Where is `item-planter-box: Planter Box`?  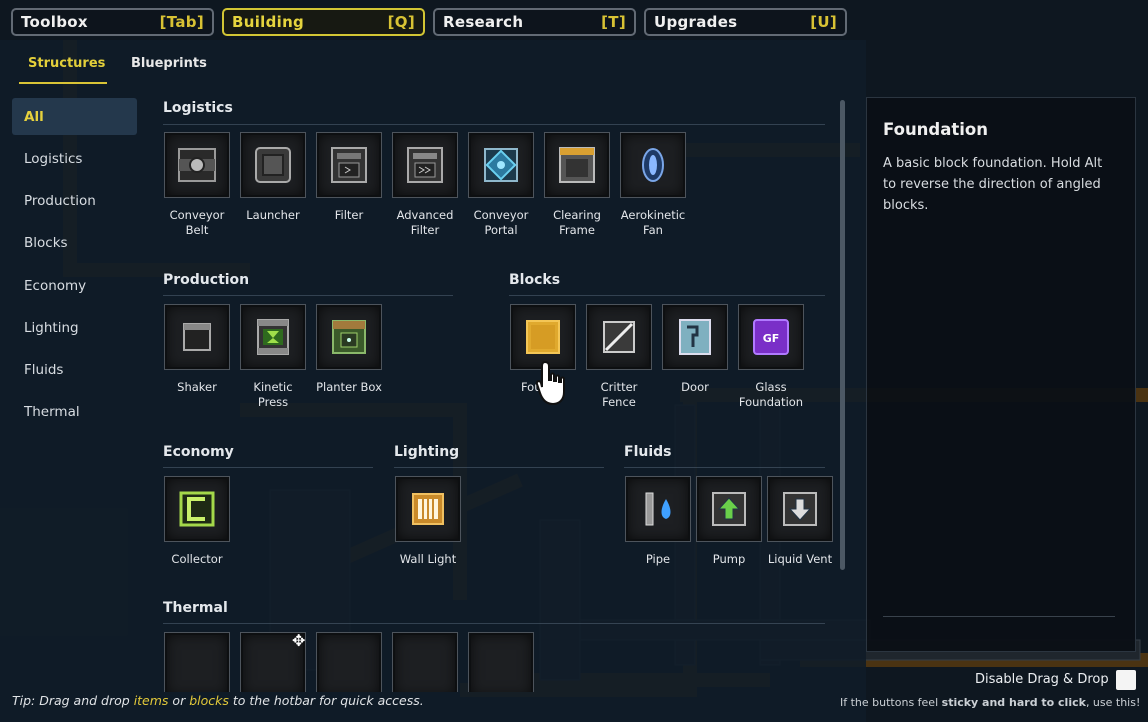 item-planter-box: Planter Box is located at coordinates (349, 360).